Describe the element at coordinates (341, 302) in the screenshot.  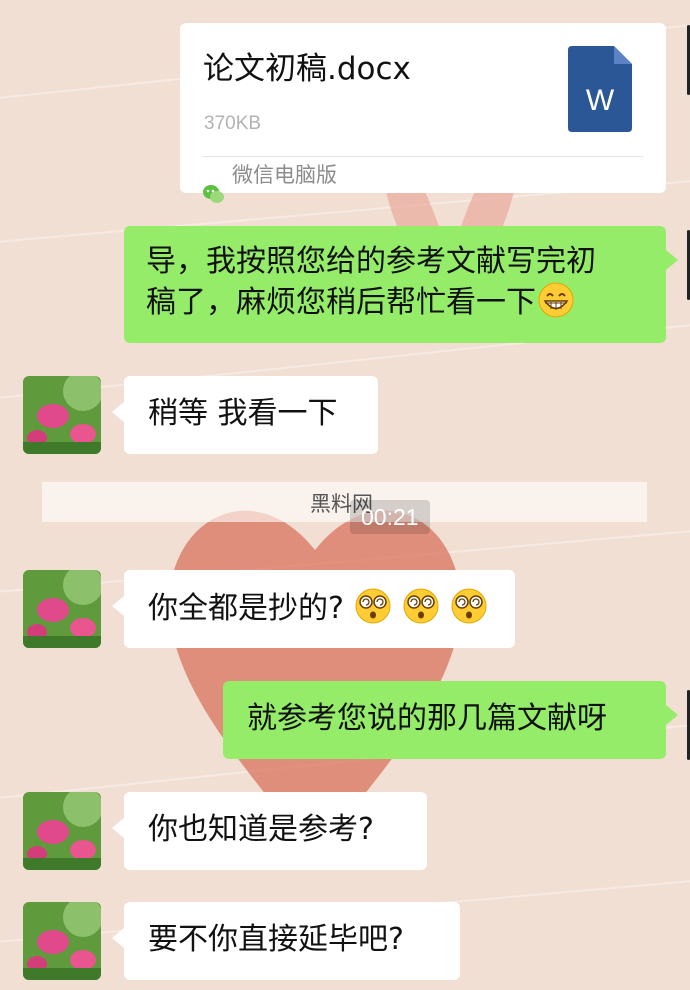
I see `message-text-line: 稿了，麻烦您稍后帮忙看一下` at that location.